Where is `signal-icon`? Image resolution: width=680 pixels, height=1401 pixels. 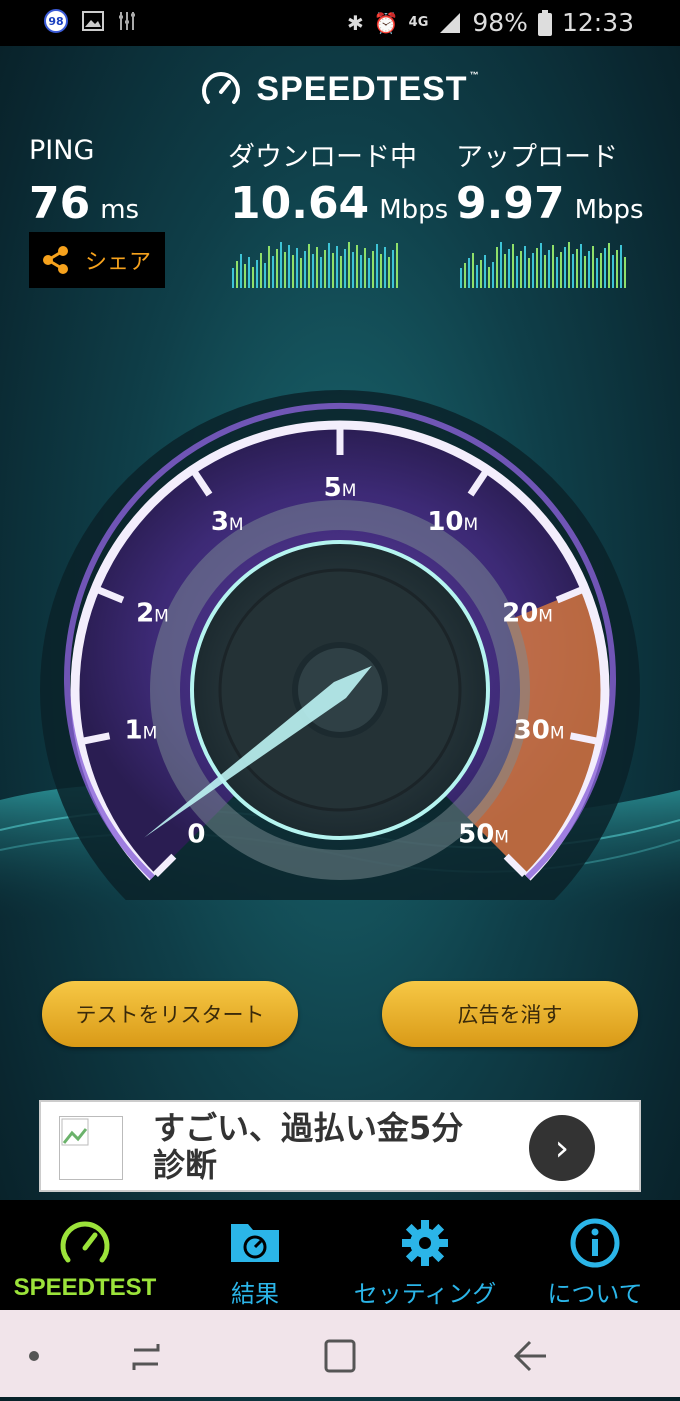
signal-icon is located at coordinates (450, 22).